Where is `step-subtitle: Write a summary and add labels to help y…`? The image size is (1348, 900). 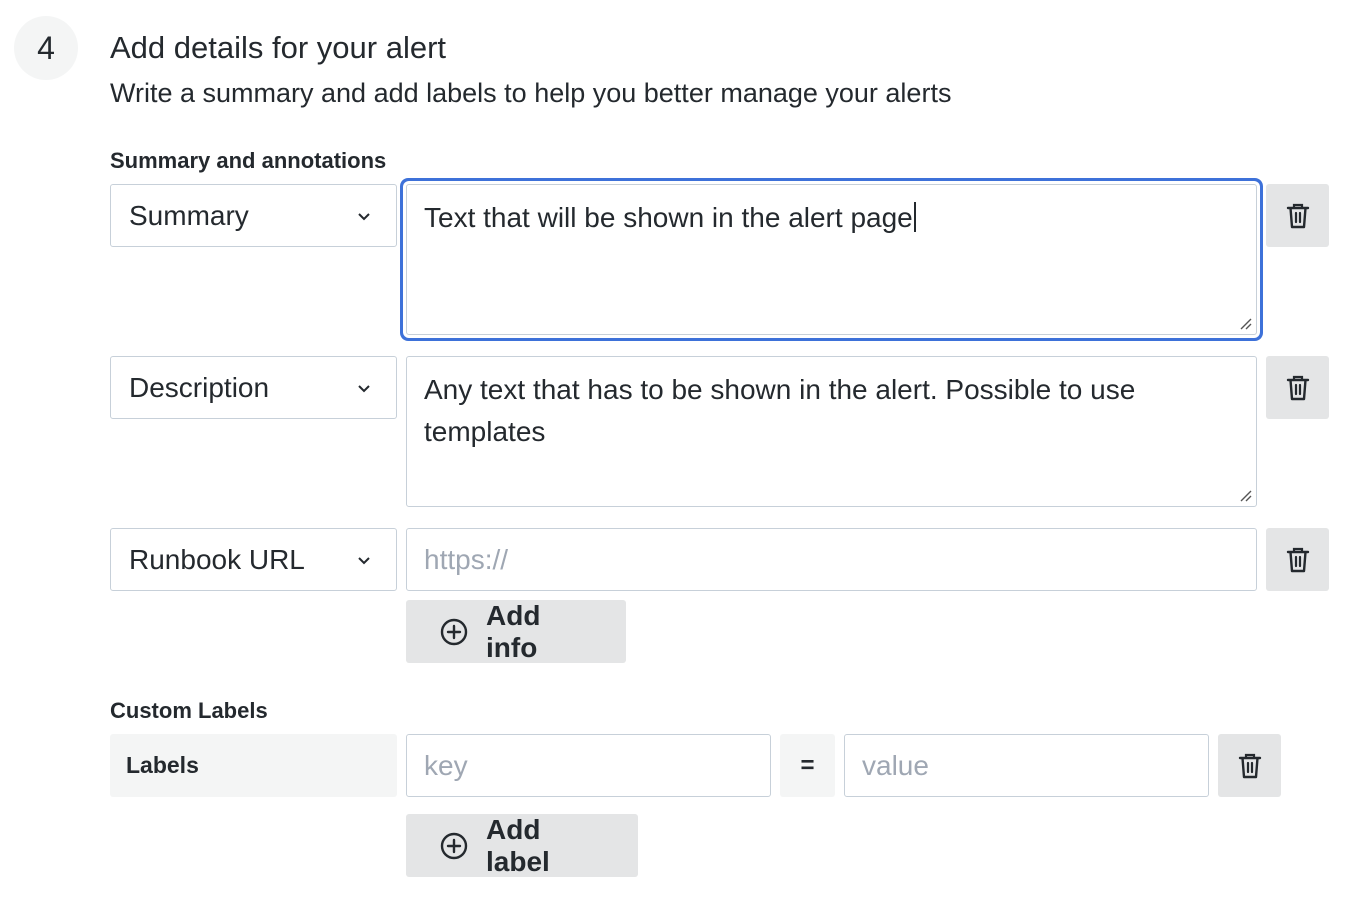
step-subtitle: Write a summary and add labels to help y… is located at coordinates (531, 93).